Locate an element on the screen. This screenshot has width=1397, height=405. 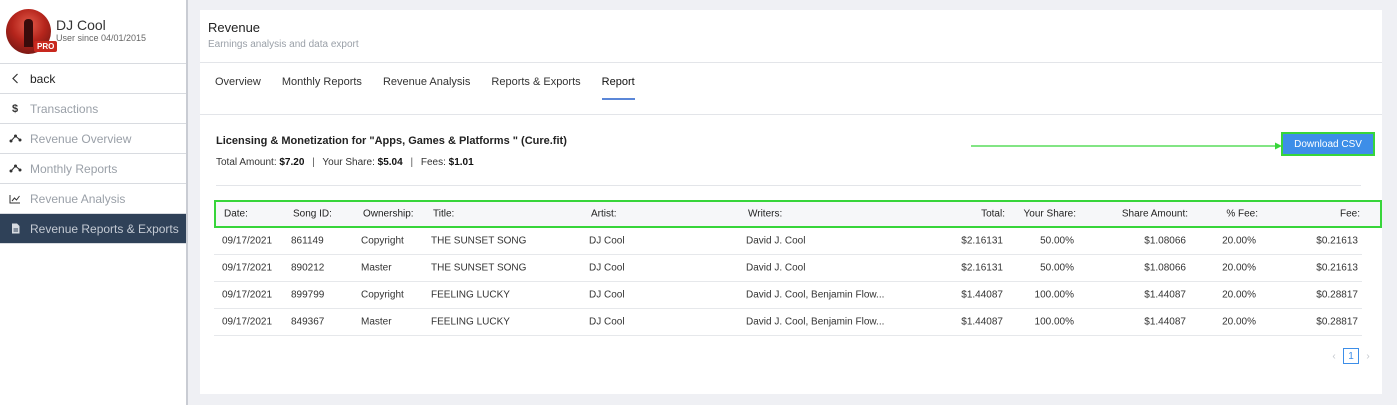
cell-writers: David J. Cool is located at coordinates (776, 268).